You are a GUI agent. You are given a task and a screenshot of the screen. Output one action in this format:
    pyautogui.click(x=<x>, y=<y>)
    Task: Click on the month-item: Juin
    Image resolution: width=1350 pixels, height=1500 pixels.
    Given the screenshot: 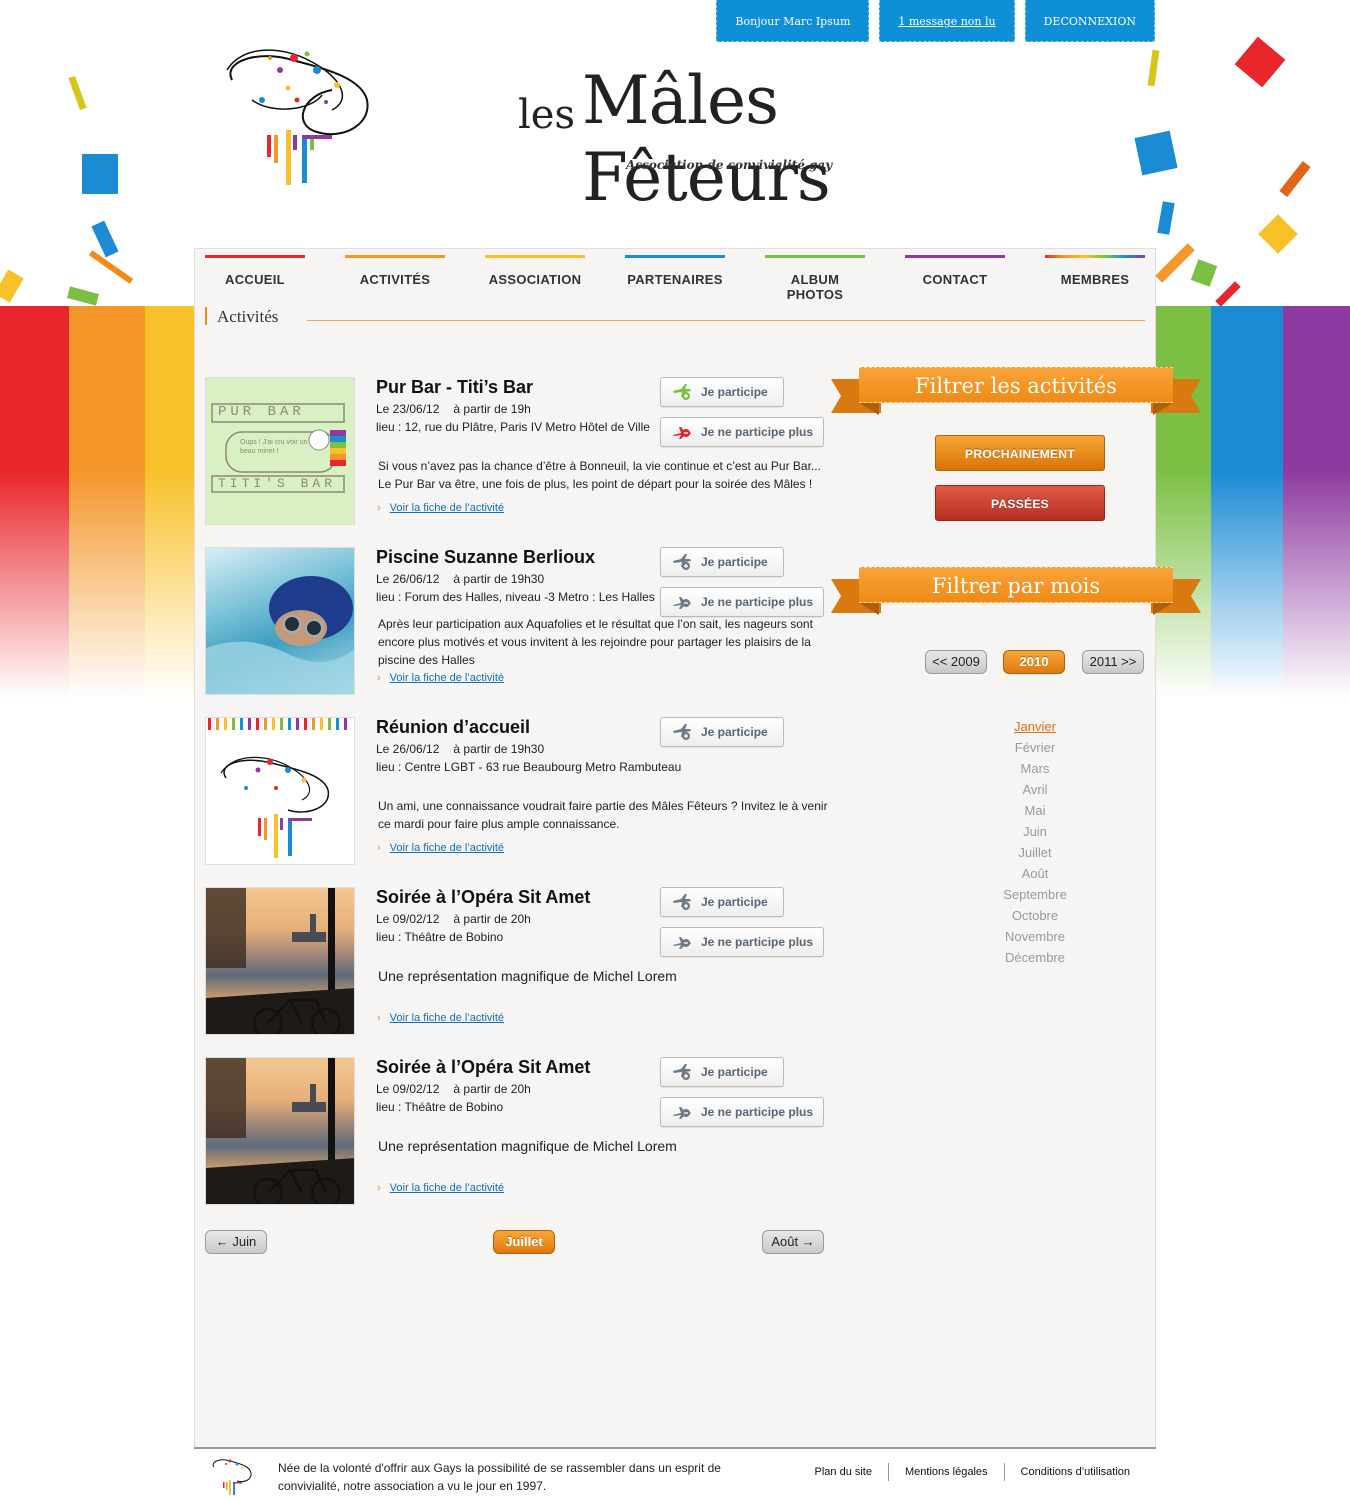 What is the action you would take?
    pyautogui.click(x=1035, y=834)
    